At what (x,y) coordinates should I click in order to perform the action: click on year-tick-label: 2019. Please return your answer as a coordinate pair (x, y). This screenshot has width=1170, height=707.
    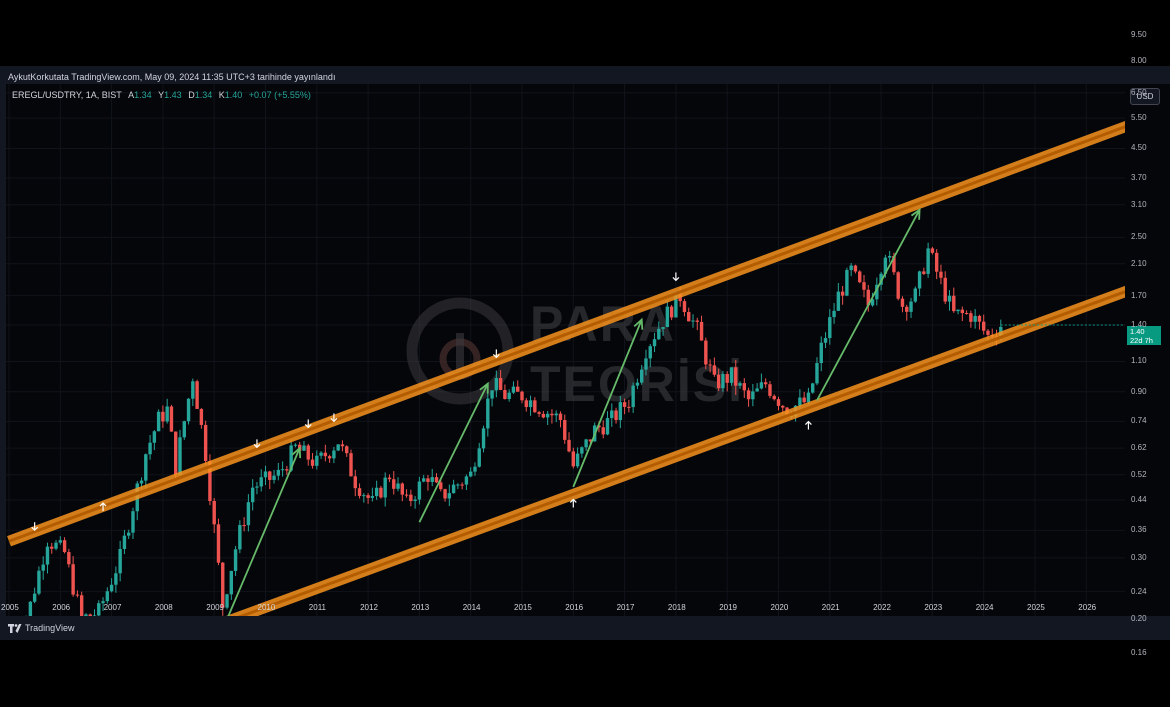
    Looking at the image, I should click on (728, 607).